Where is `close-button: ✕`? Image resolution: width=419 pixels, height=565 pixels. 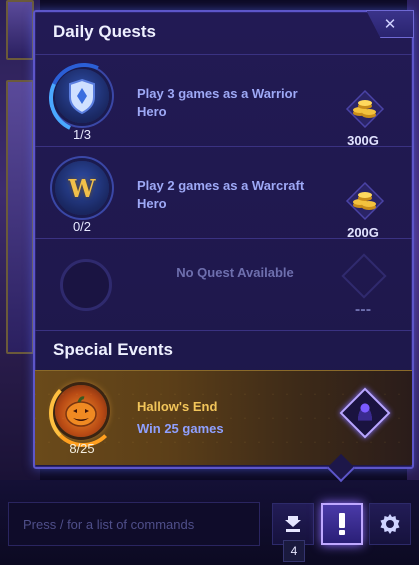
close-button: ✕ is located at coordinates (390, 24).